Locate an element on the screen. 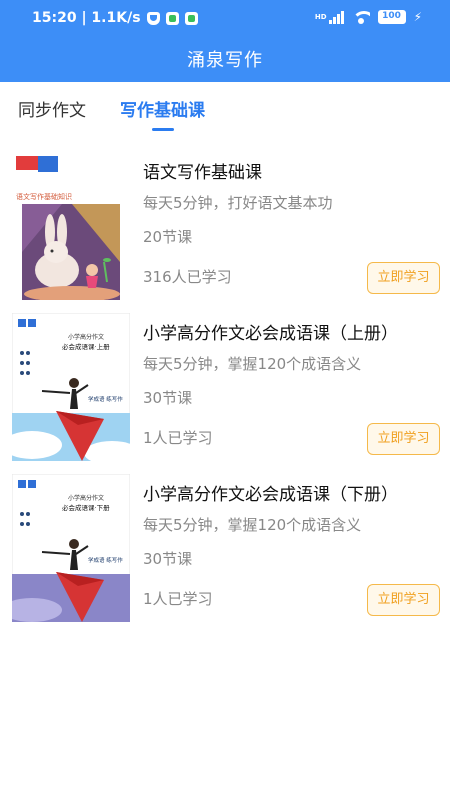 Image resolution: width=450 pixels, height=800 pixels. course-title: 语文写作基础课 is located at coordinates (202, 173).